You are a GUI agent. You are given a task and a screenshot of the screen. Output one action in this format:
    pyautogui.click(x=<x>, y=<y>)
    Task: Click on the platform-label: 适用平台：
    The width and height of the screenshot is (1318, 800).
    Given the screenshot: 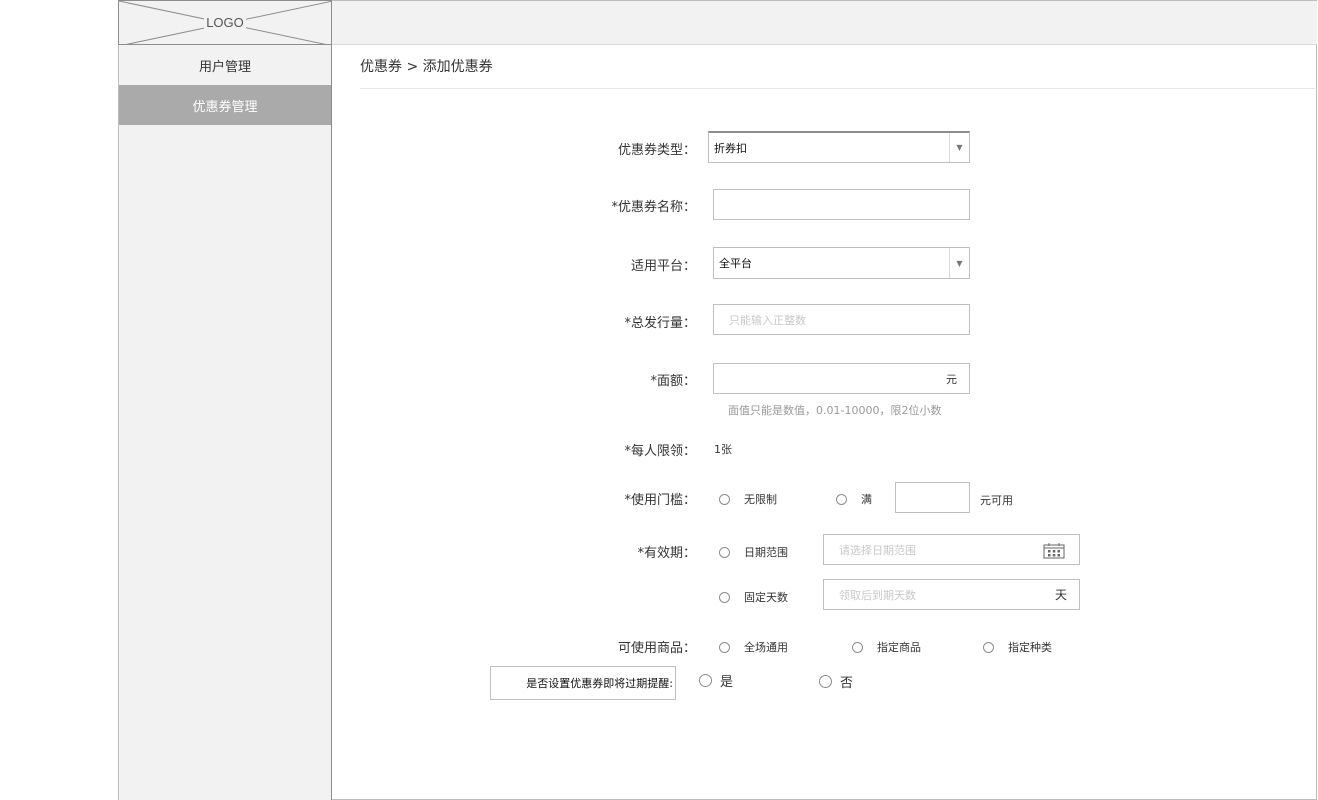 What is the action you would take?
    pyautogui.click(x=663, y=266)
    